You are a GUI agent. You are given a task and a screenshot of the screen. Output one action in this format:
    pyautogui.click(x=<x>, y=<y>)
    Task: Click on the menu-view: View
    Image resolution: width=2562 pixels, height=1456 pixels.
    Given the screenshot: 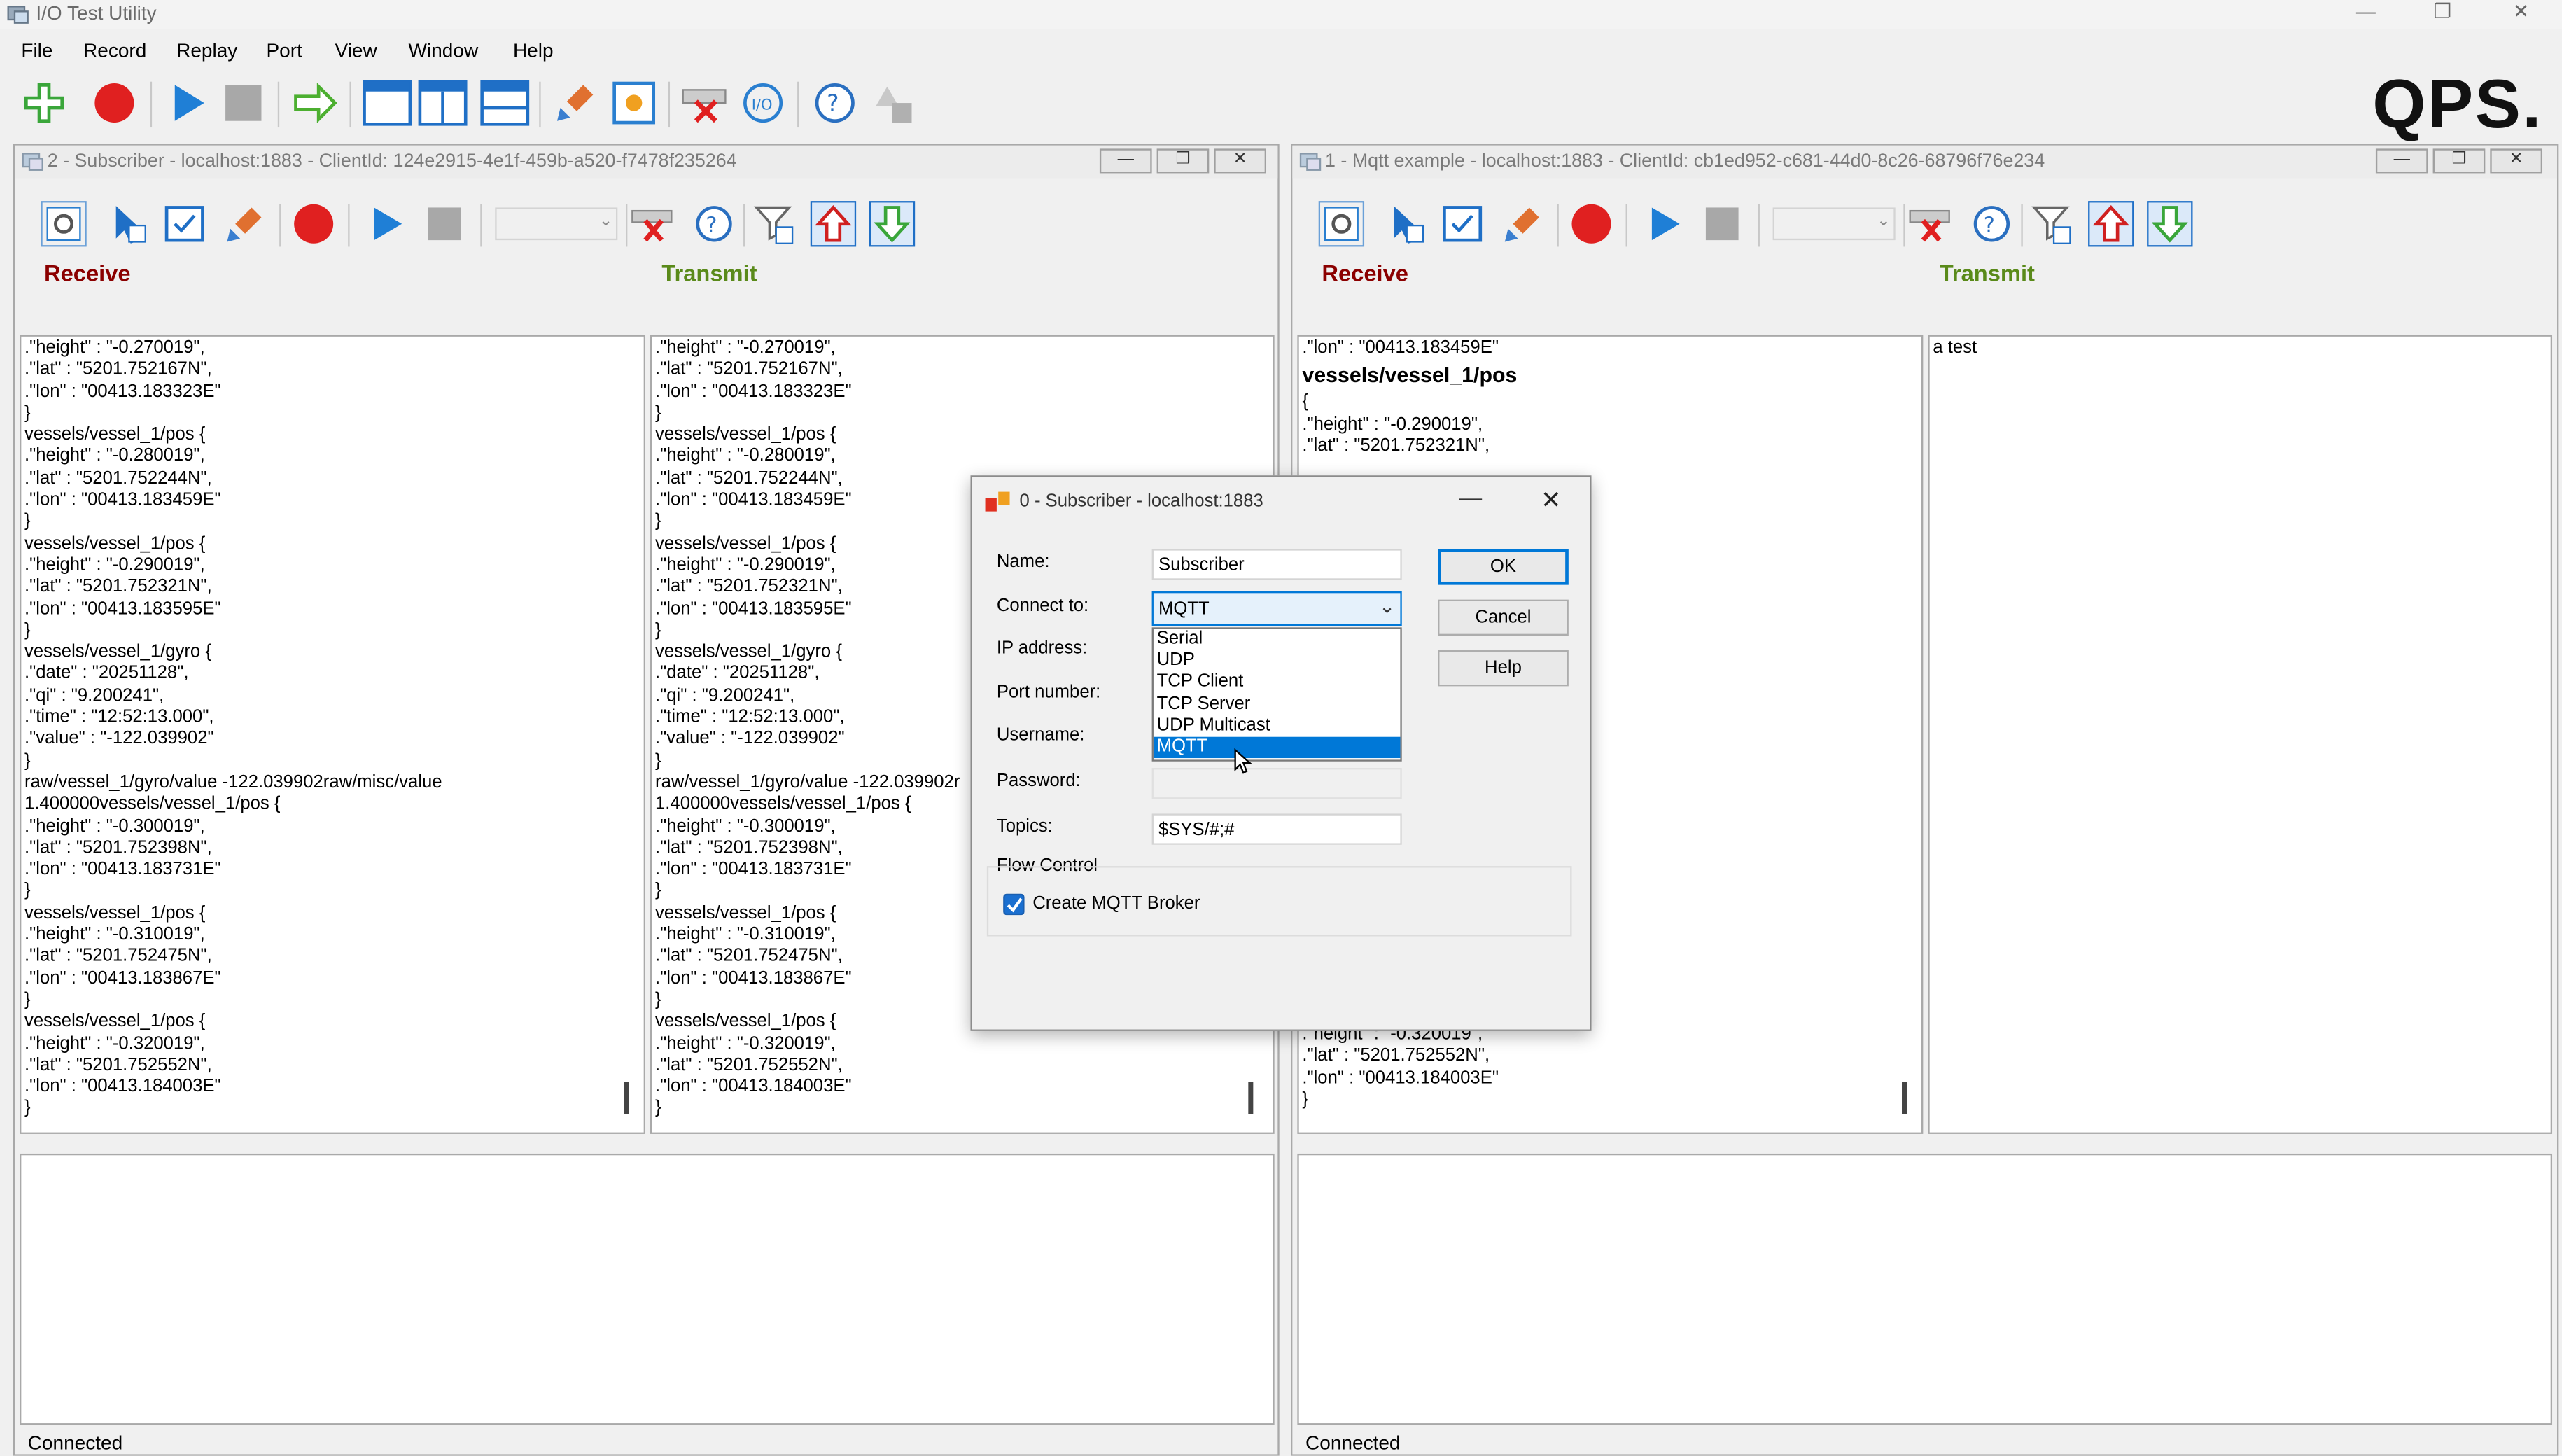 What is the action you would take?
    pyautogui.click(x=356, y=50)
    